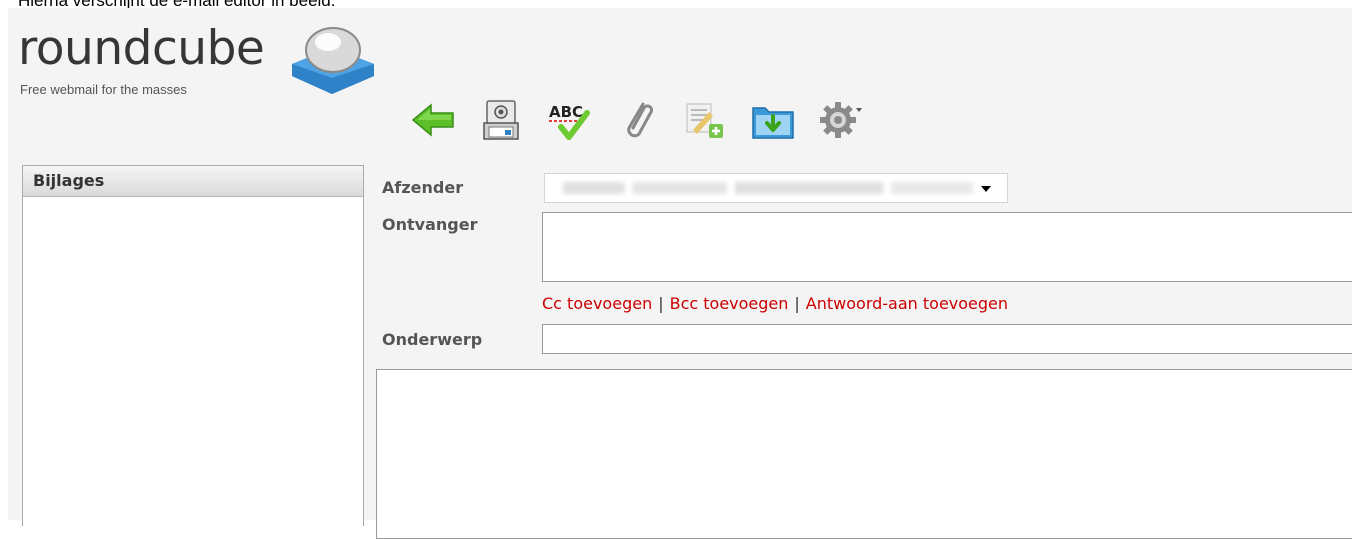 Image resolution: width=1352 pixels, height=539 pixels. What do you see at coordinates (430, 224) in the screenshot?
I see `to-label: Ontvanger` at bounding box center [430, 224].